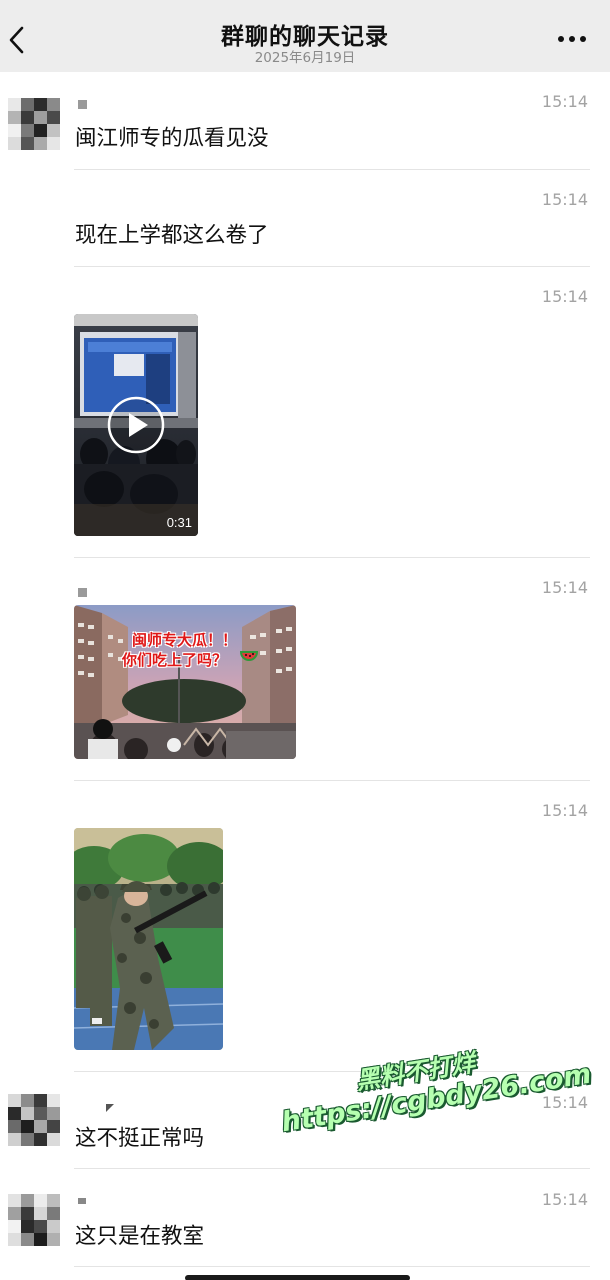 The height and width of the screenshot is (1280, 610). What do you see at coordinates (175, 660) in the screenshot?
I see `image-caption: 你们吃上了吗？` at bounding box center [175, 660].